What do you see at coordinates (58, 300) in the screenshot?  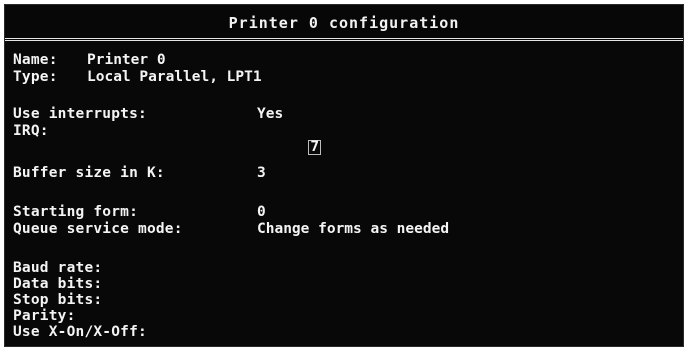 I see `stop-bits-label: Stop bits:` at bounding box center [58, 300].